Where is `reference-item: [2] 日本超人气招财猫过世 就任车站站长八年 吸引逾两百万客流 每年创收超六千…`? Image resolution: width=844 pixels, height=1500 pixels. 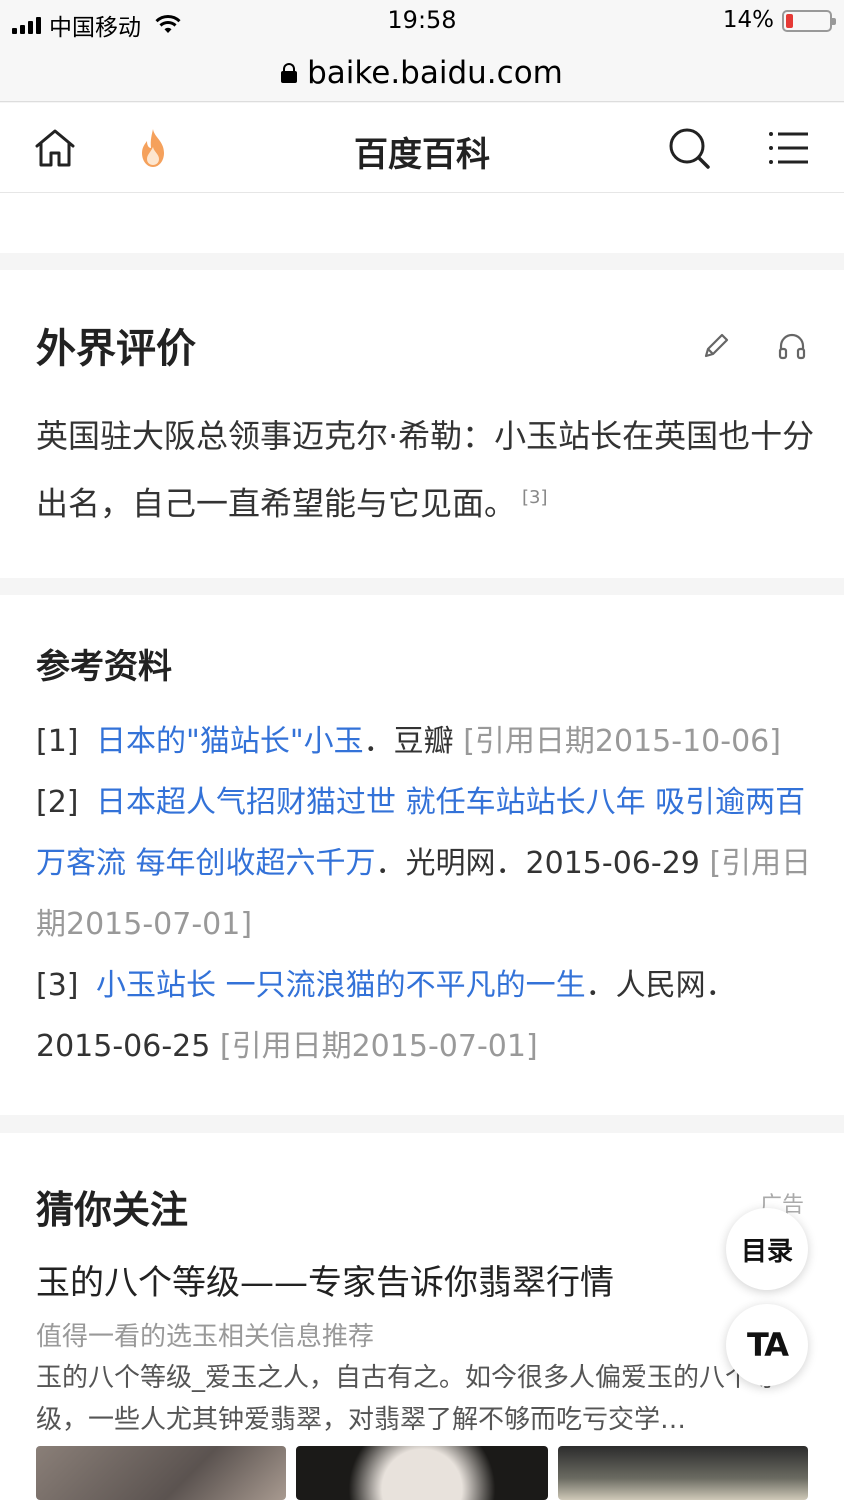
reference-item: [2] 日本超人气招财猫过世 就任车站站长八年 吸引逾两百万客流 每年创收超六千… is located at coordinates (426, 863).